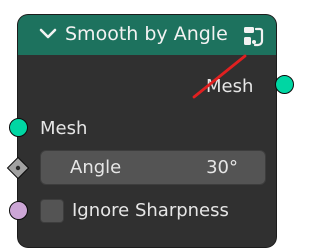  What do you see at coordinates (153, 167) in the screenshot?
I see `angle-slider: Angle 30°` at bounding box center [153, 167].